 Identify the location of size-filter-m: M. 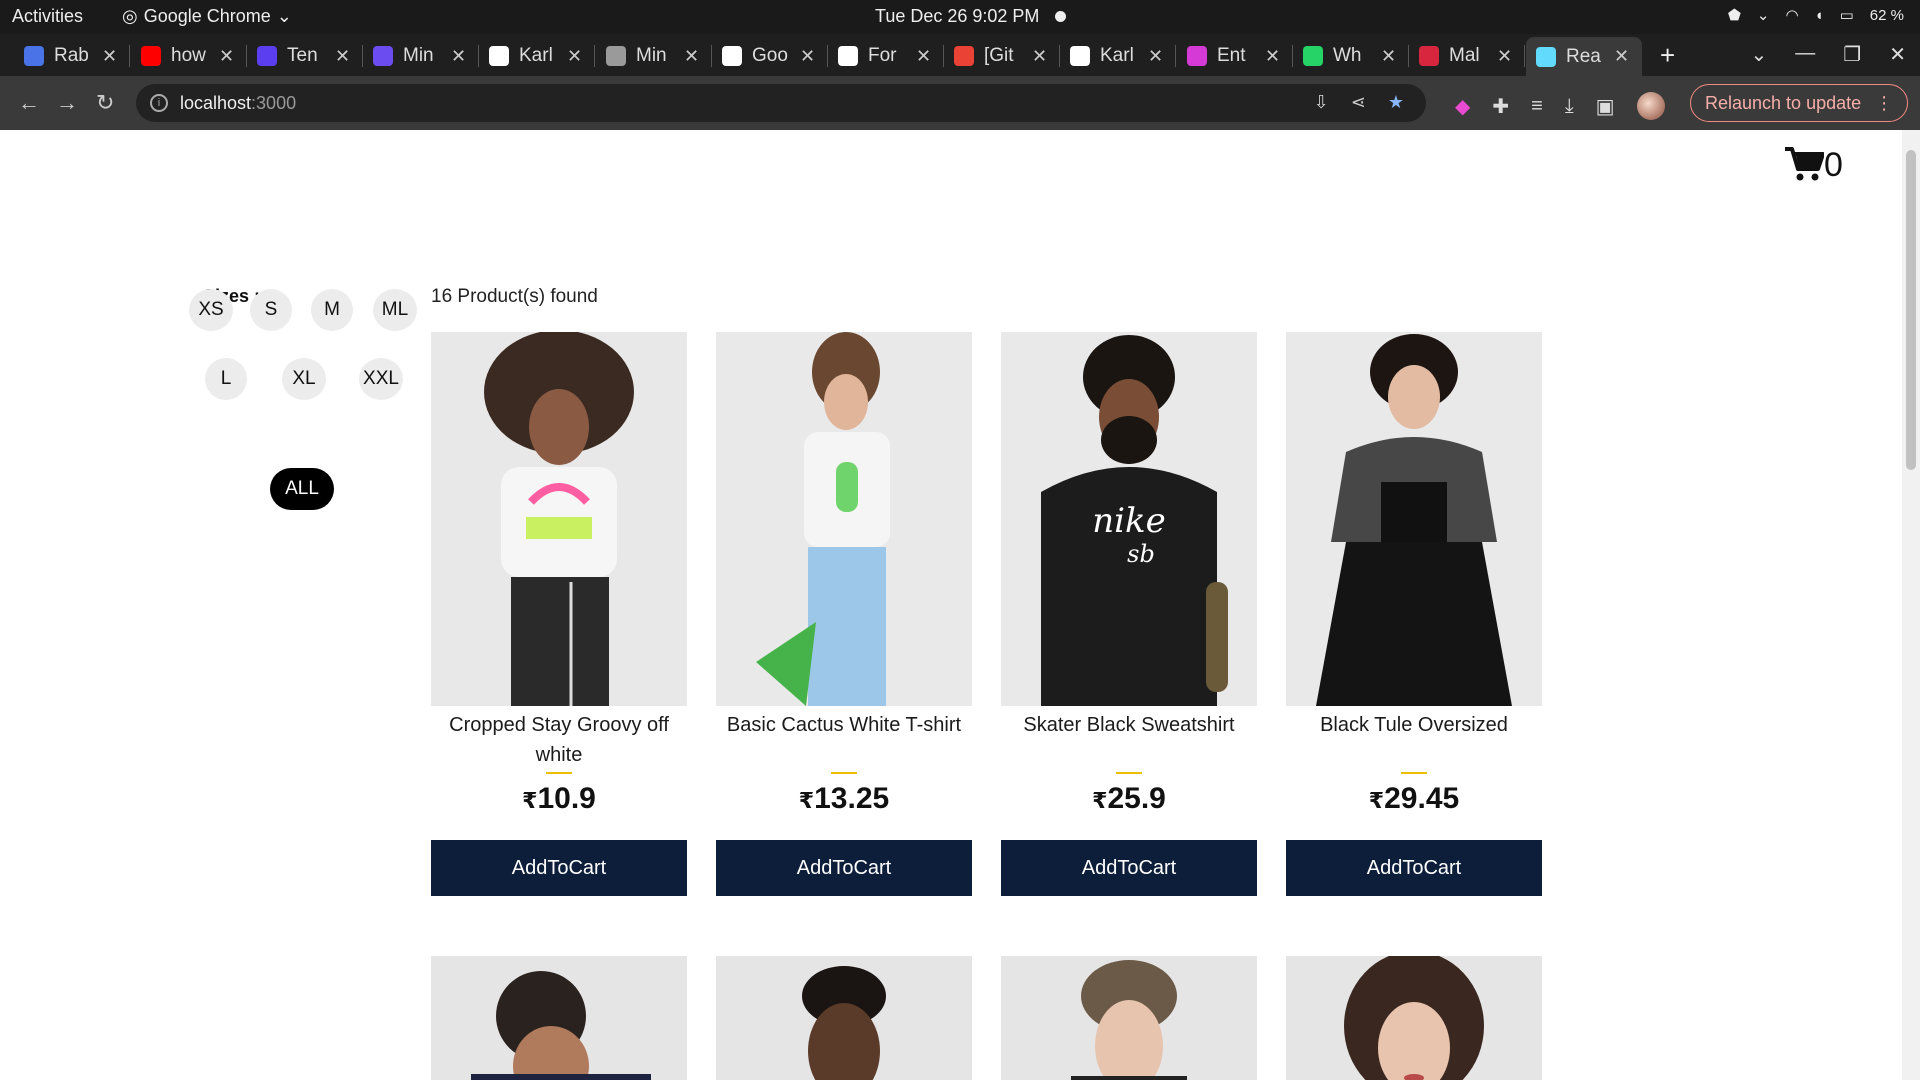
(332, 310).